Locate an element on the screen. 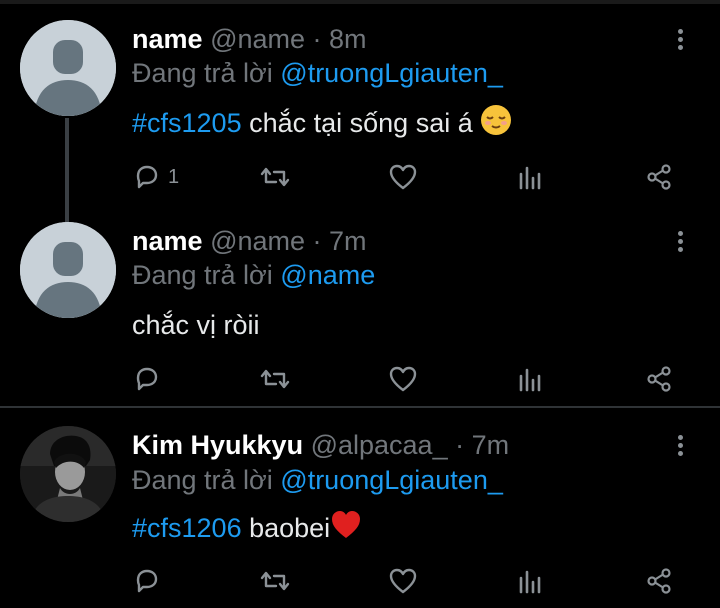 The height and width of the screenshot is (608, 720). tweet-header: name @name · 8m is located at coordinates (249, 39).